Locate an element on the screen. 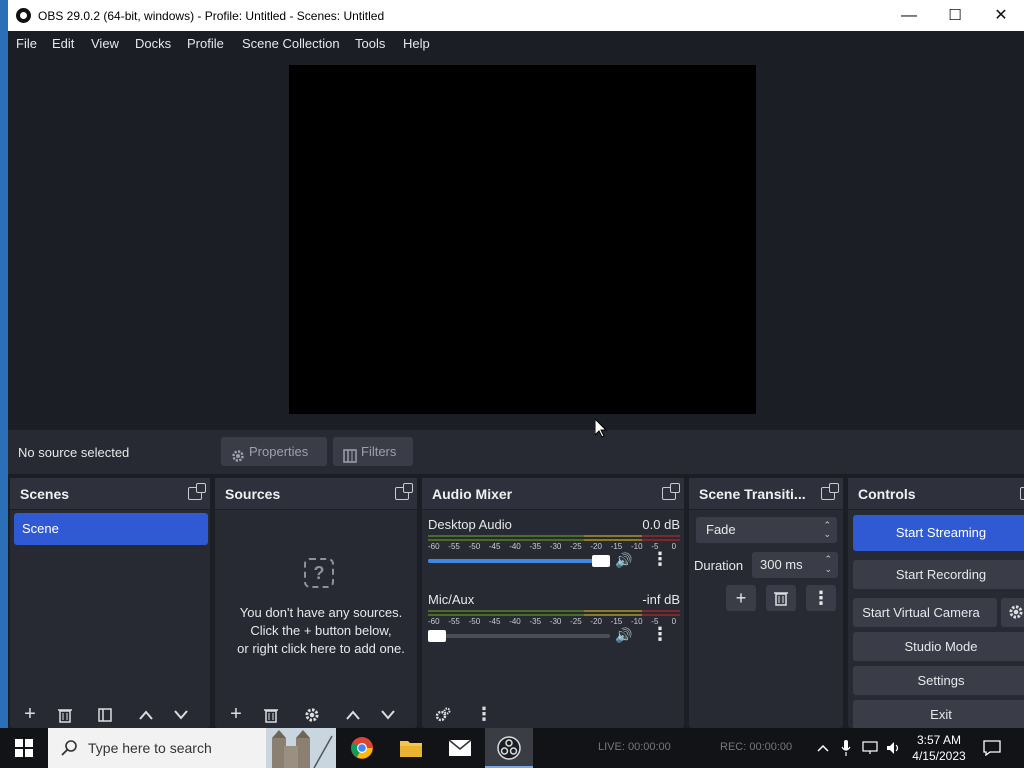 This screenshot has height=768, width=1024. move-scene-up-button is located at coordinates (146, 715).